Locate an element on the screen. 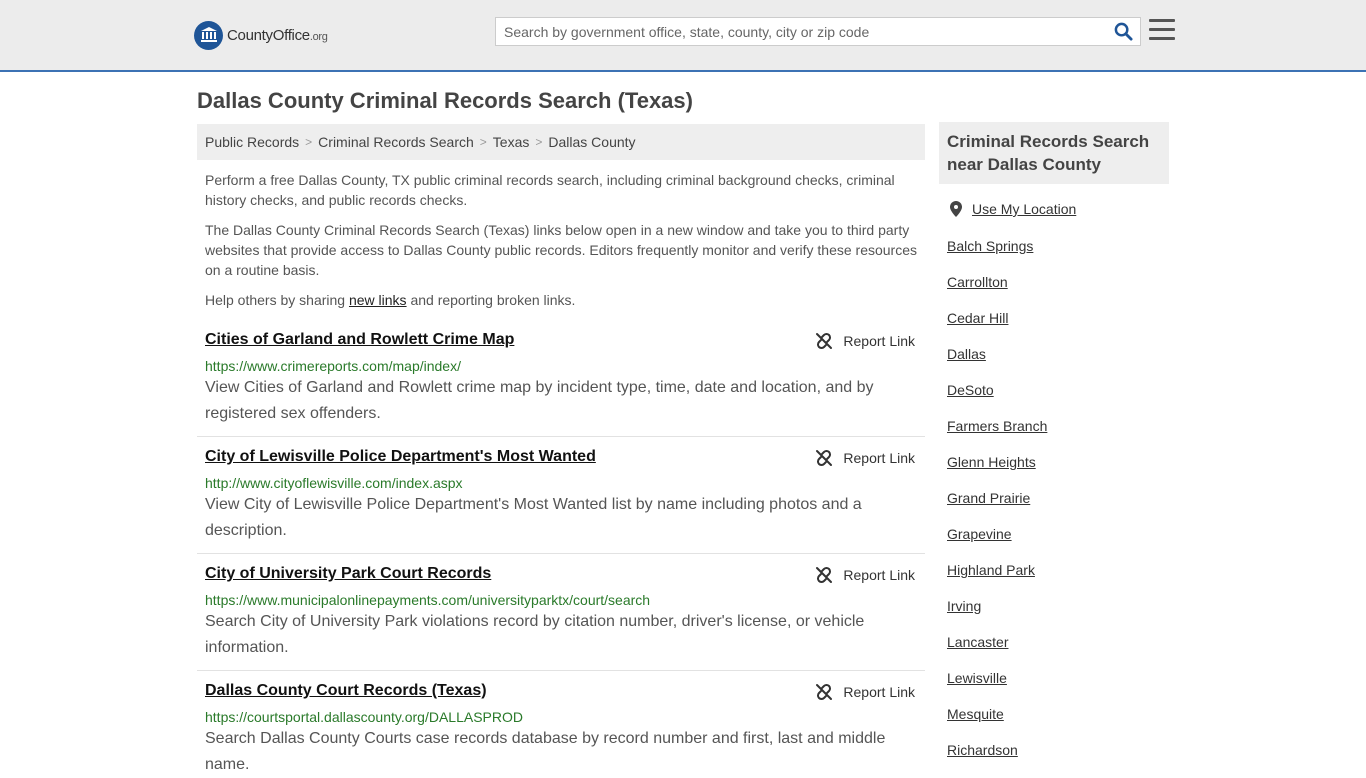 The width and height of the screenshot is (1366, 778). entry-title-link: Cities of Garland and Rowlett Crime Map is located at coordinates (359, 340).